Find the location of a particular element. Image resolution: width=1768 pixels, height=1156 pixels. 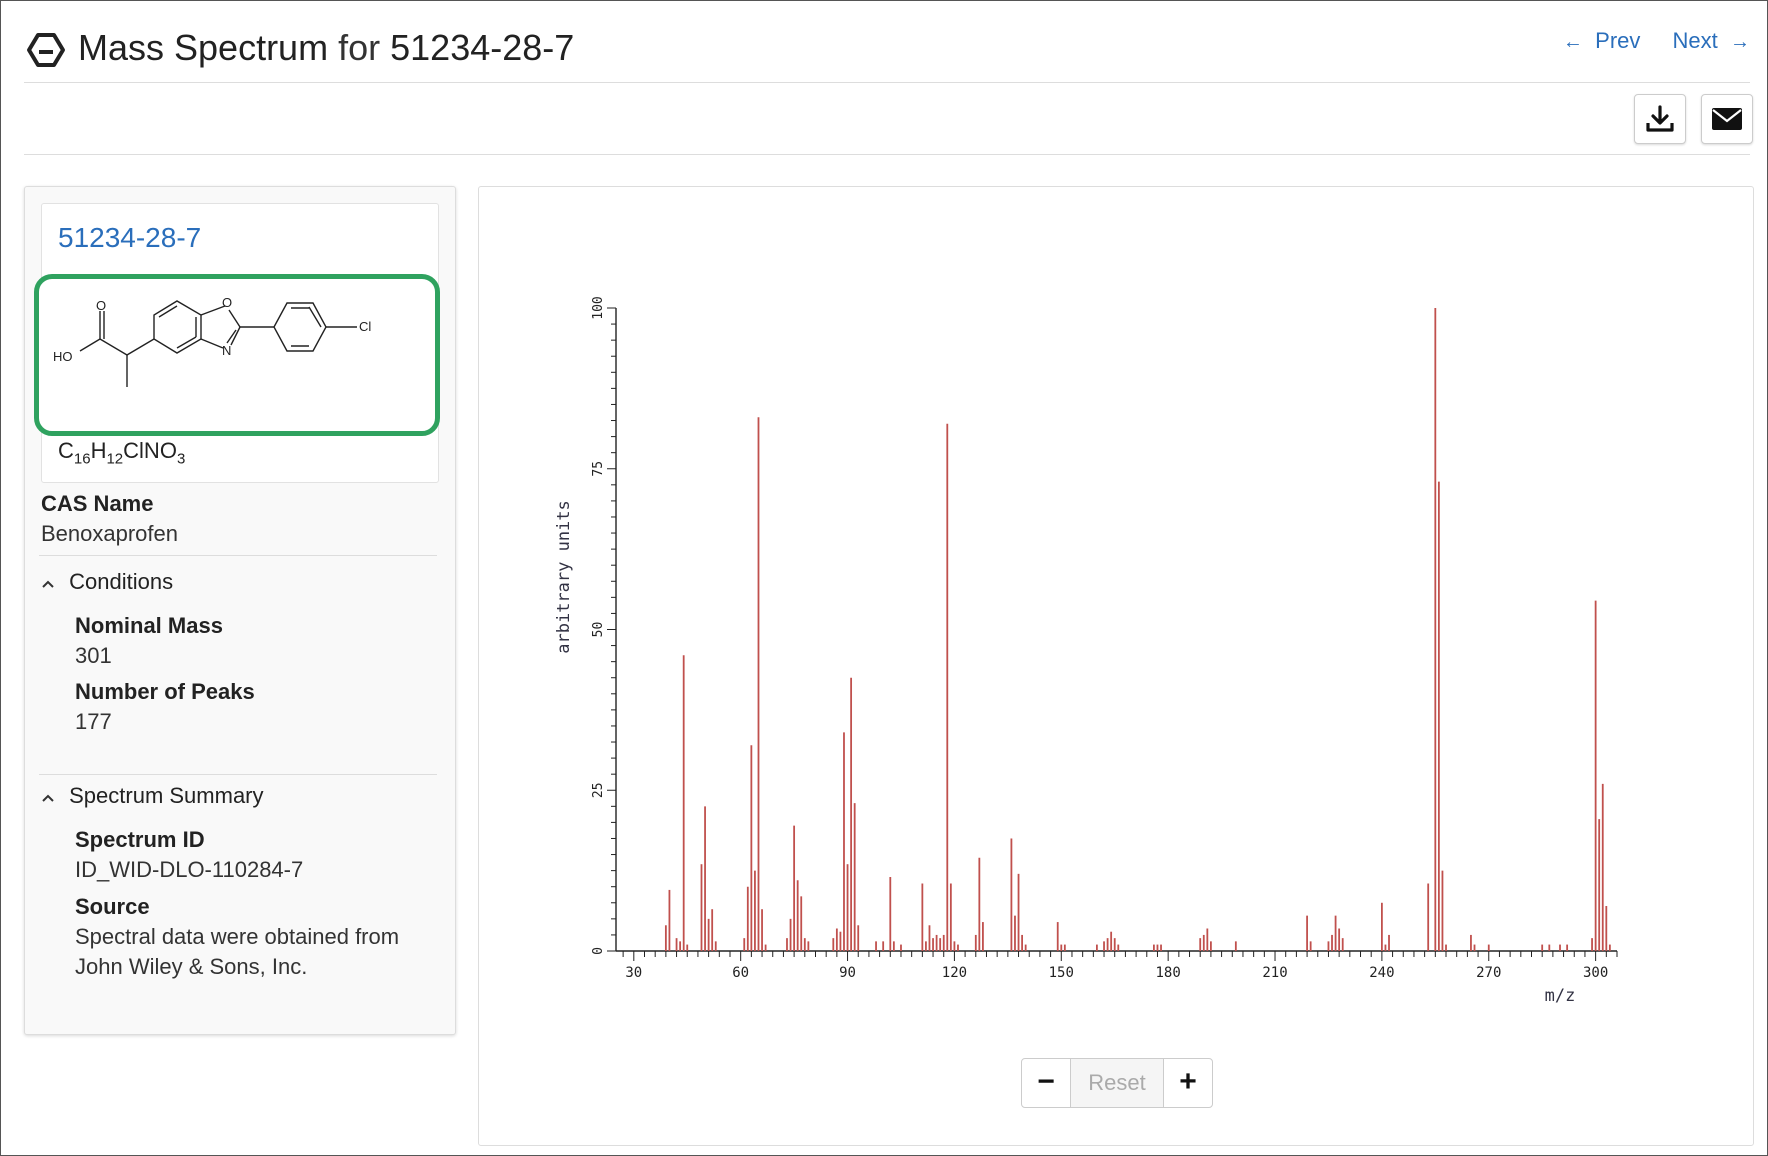

y-tick-label: 25 is located at coordinates (598, 790).